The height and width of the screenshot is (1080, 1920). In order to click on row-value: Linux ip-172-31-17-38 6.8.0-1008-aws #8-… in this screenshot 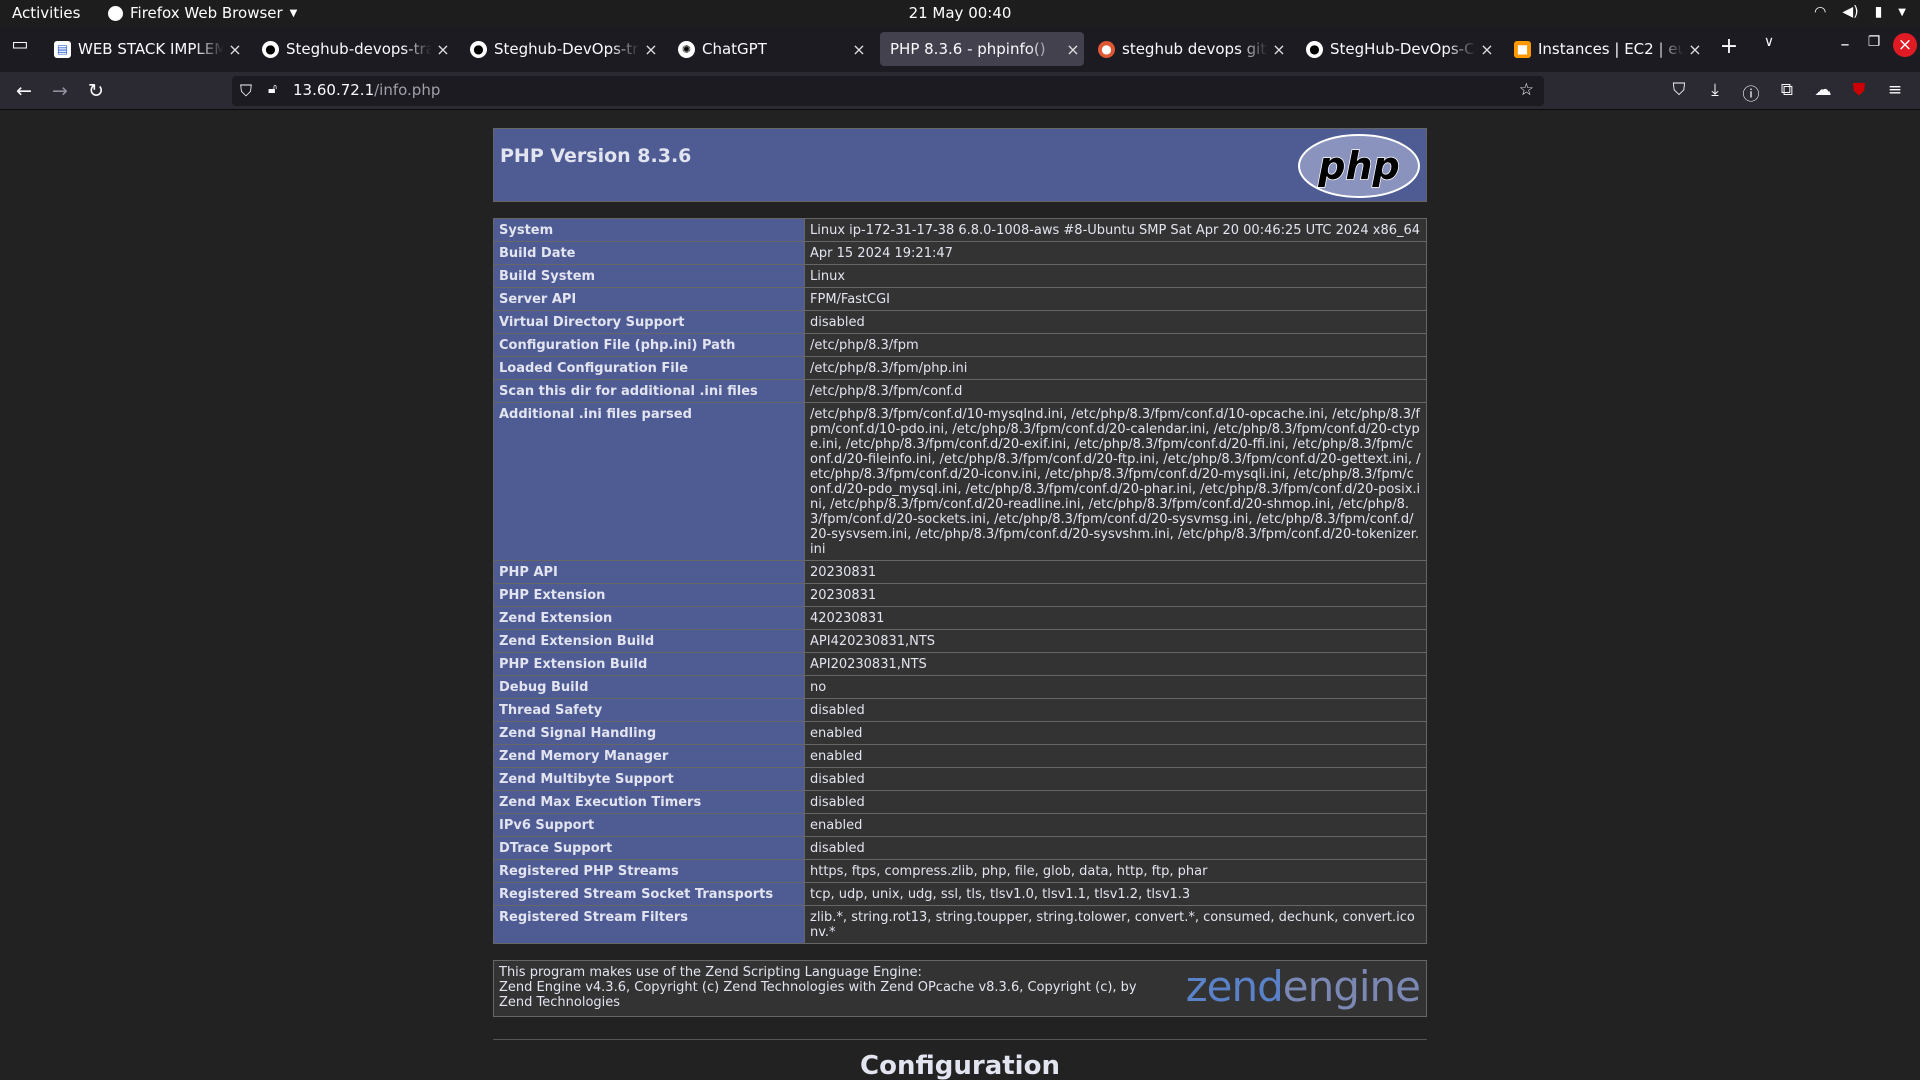, I will do `click(1115, 230)`.